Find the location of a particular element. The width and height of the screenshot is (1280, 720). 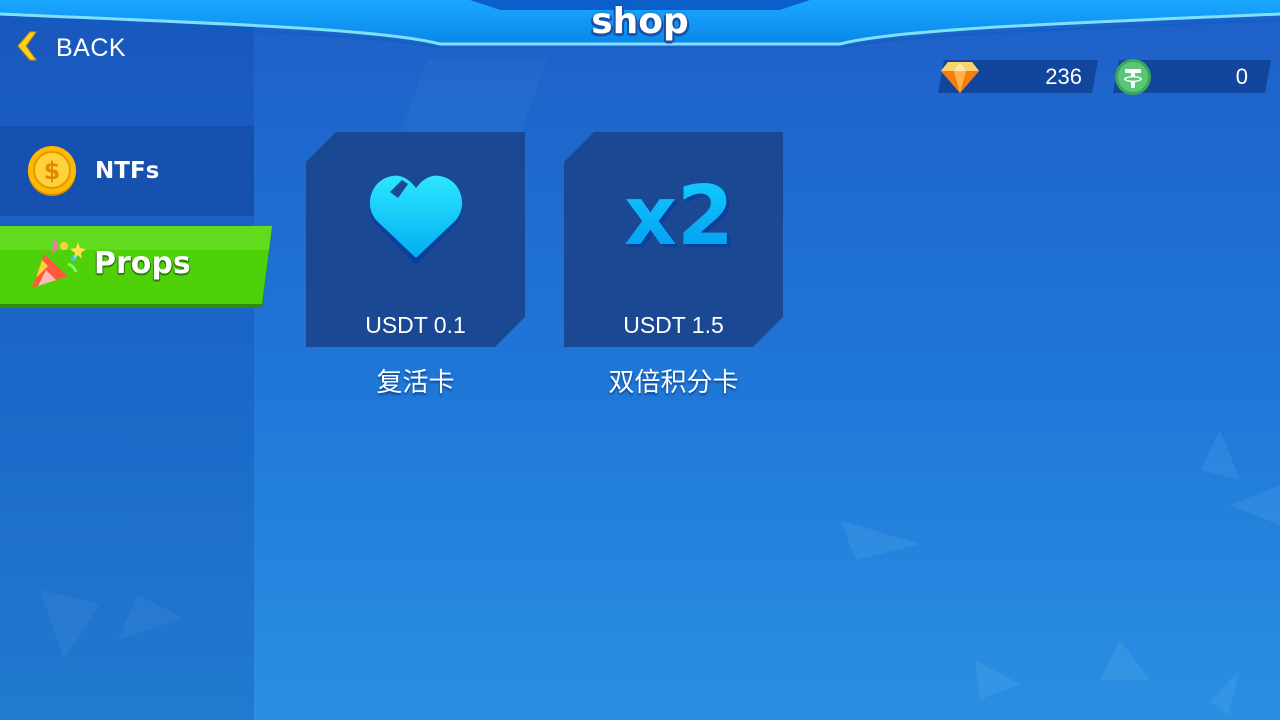

sidebar-item-props: Props is located at coordinates (136, 267).